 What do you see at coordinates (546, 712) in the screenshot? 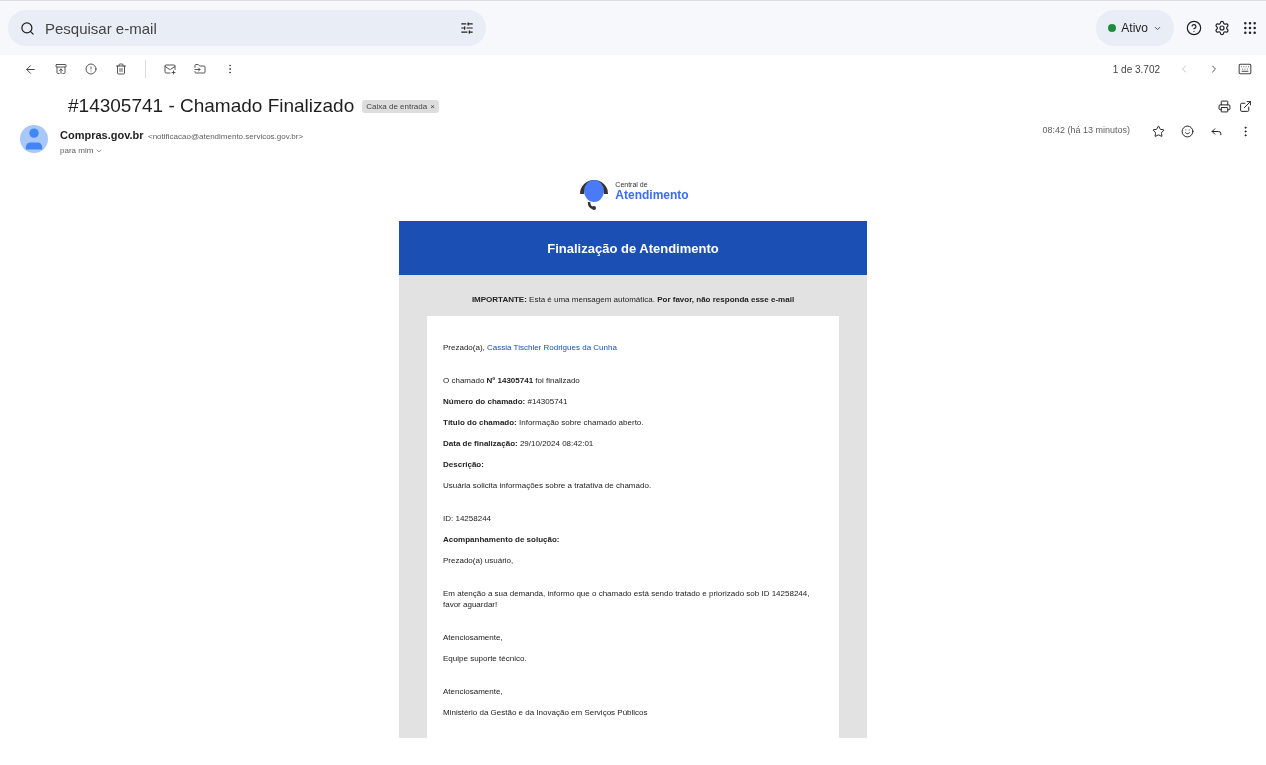
I see `message-text: Ministério da Gestão e da Inovação em Serviços Públicos` at bounding box center [546, 712].